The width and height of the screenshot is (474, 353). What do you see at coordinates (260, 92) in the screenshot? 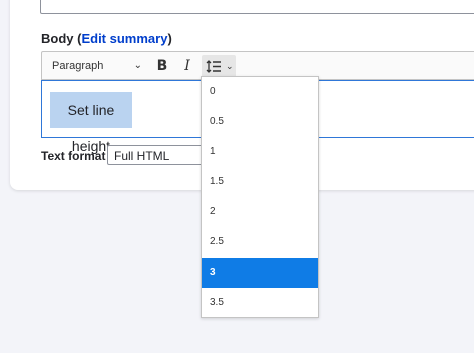
I see `line-height-option: 0` at bounding box center [260, 92].